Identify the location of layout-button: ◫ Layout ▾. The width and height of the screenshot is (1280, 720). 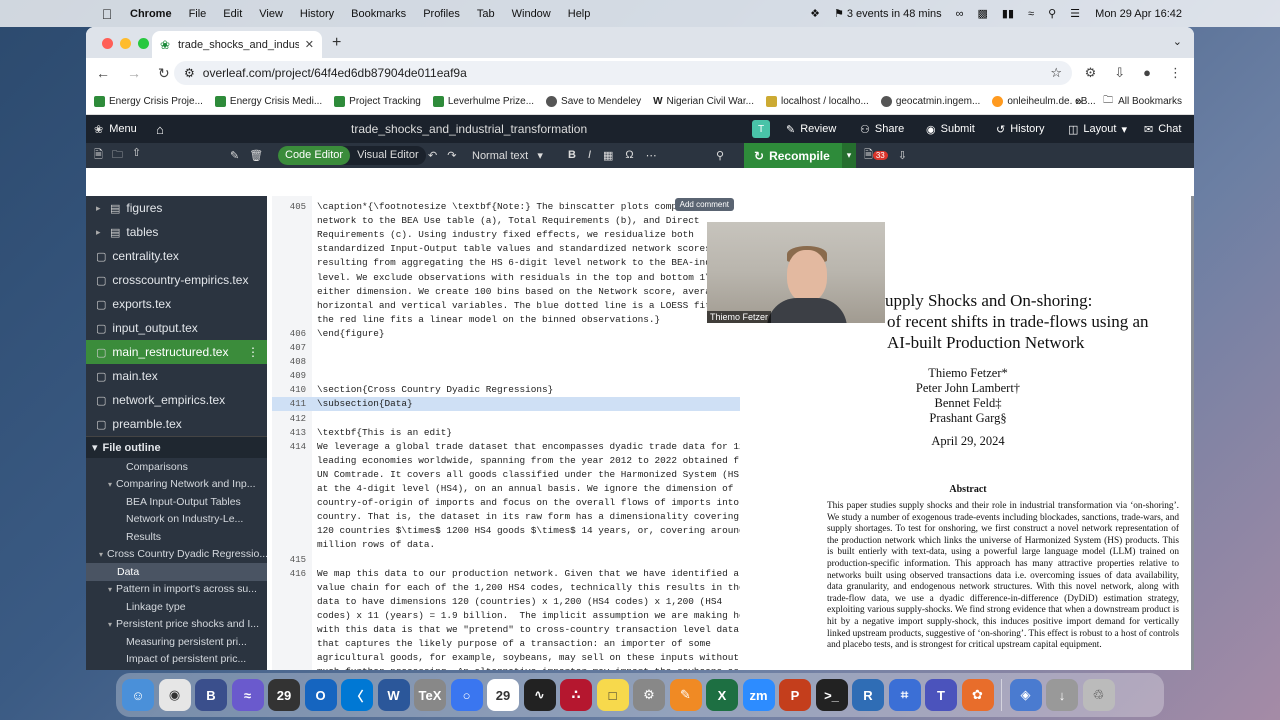
(1097, 129).